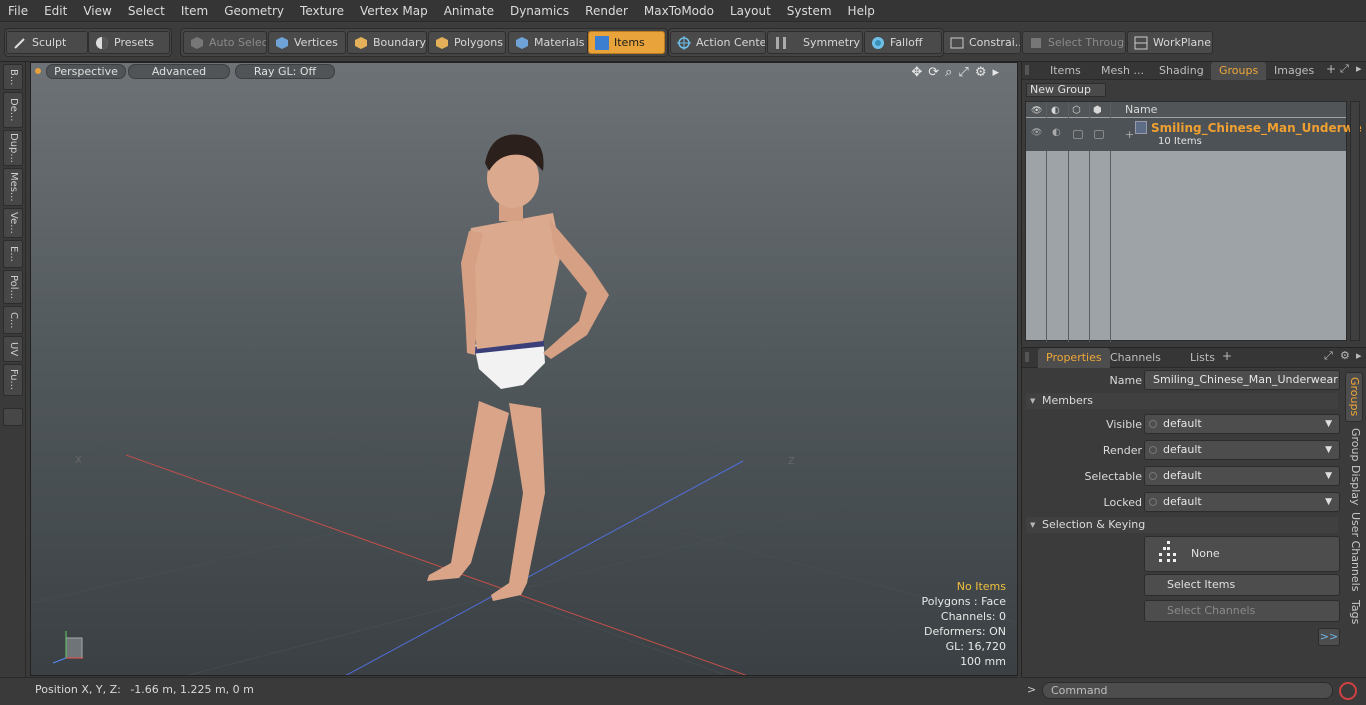 The width and height of the screenshot is (1366, 705). What do you see at coordinates (307, 42) in the screenshot?
I see `vertices-button: Vertices 1` at bounding box center [307, 42].